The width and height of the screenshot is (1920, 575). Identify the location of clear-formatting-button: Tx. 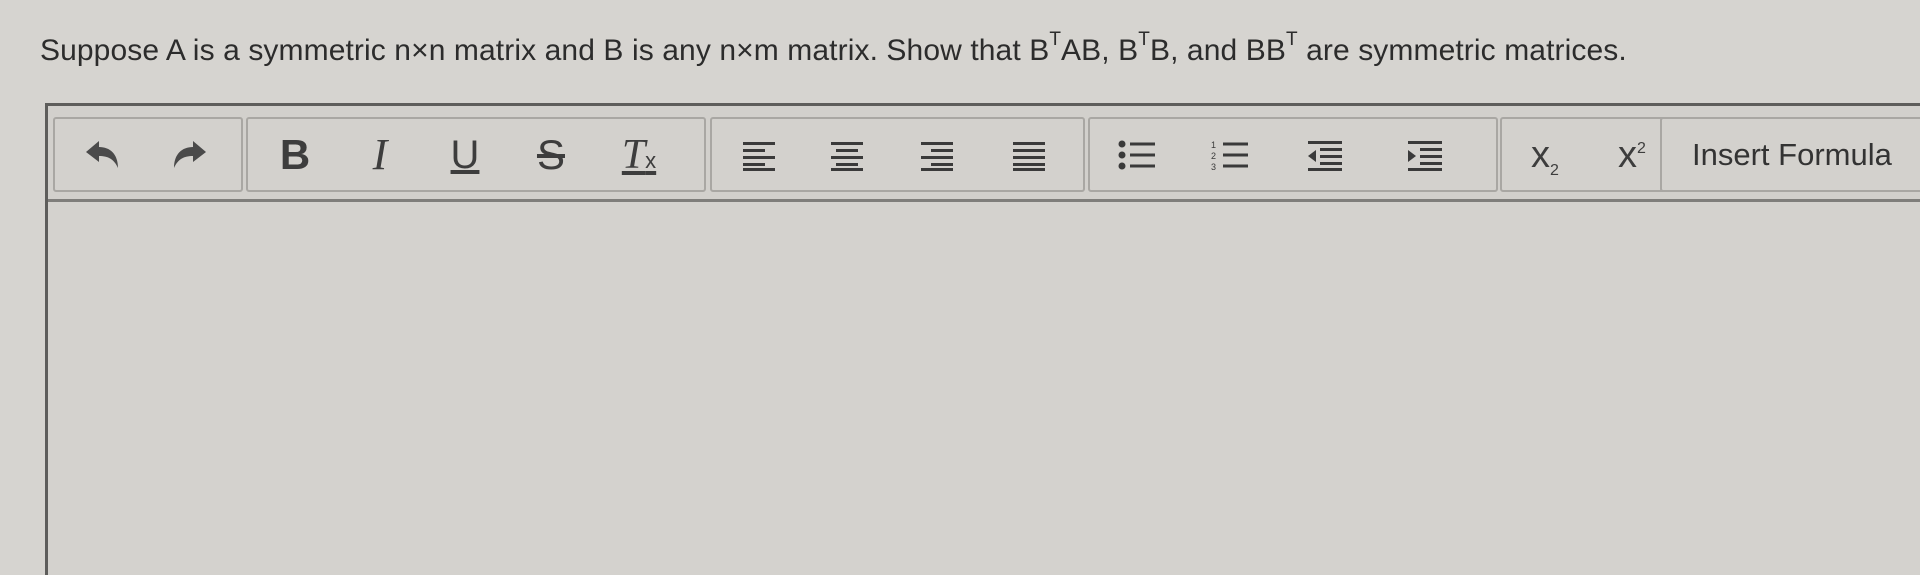
(639, 155).